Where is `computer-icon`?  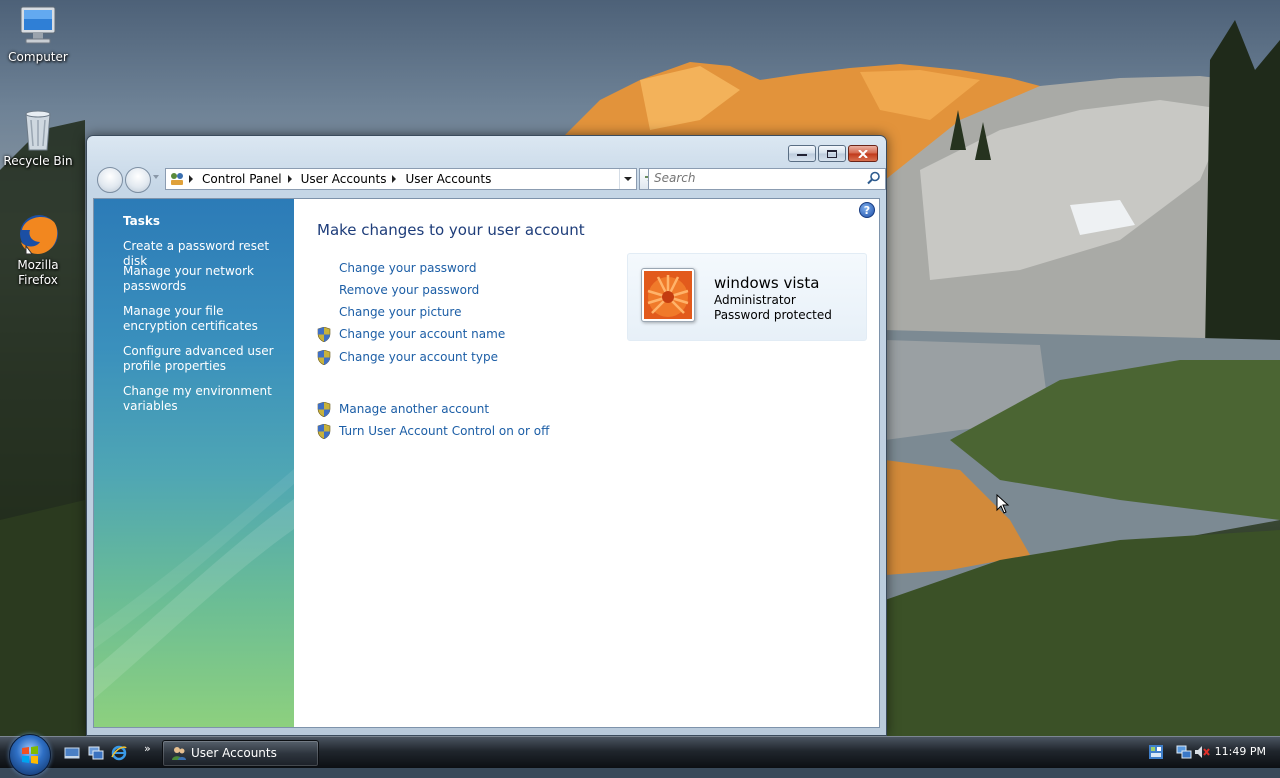
computer-icon is located at coordinates (38, 26).